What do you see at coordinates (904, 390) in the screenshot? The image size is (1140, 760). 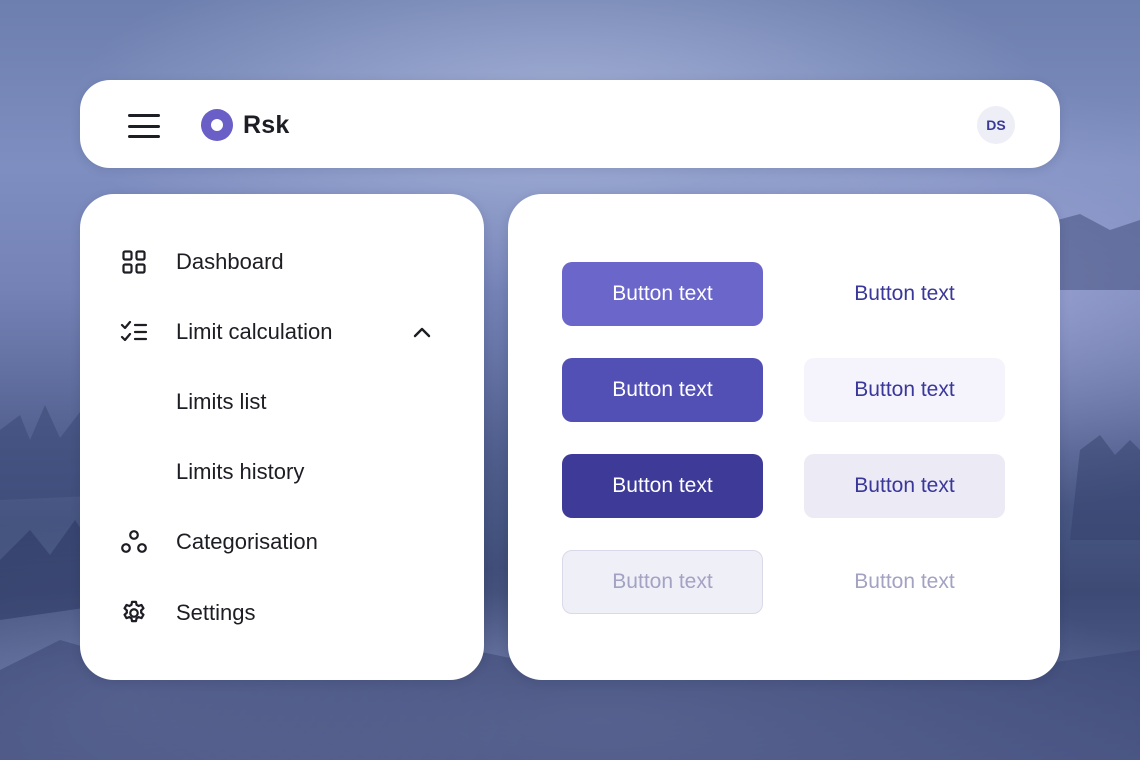 I see `ghost-button-hover: Button text` at bounding box center [904, 390].